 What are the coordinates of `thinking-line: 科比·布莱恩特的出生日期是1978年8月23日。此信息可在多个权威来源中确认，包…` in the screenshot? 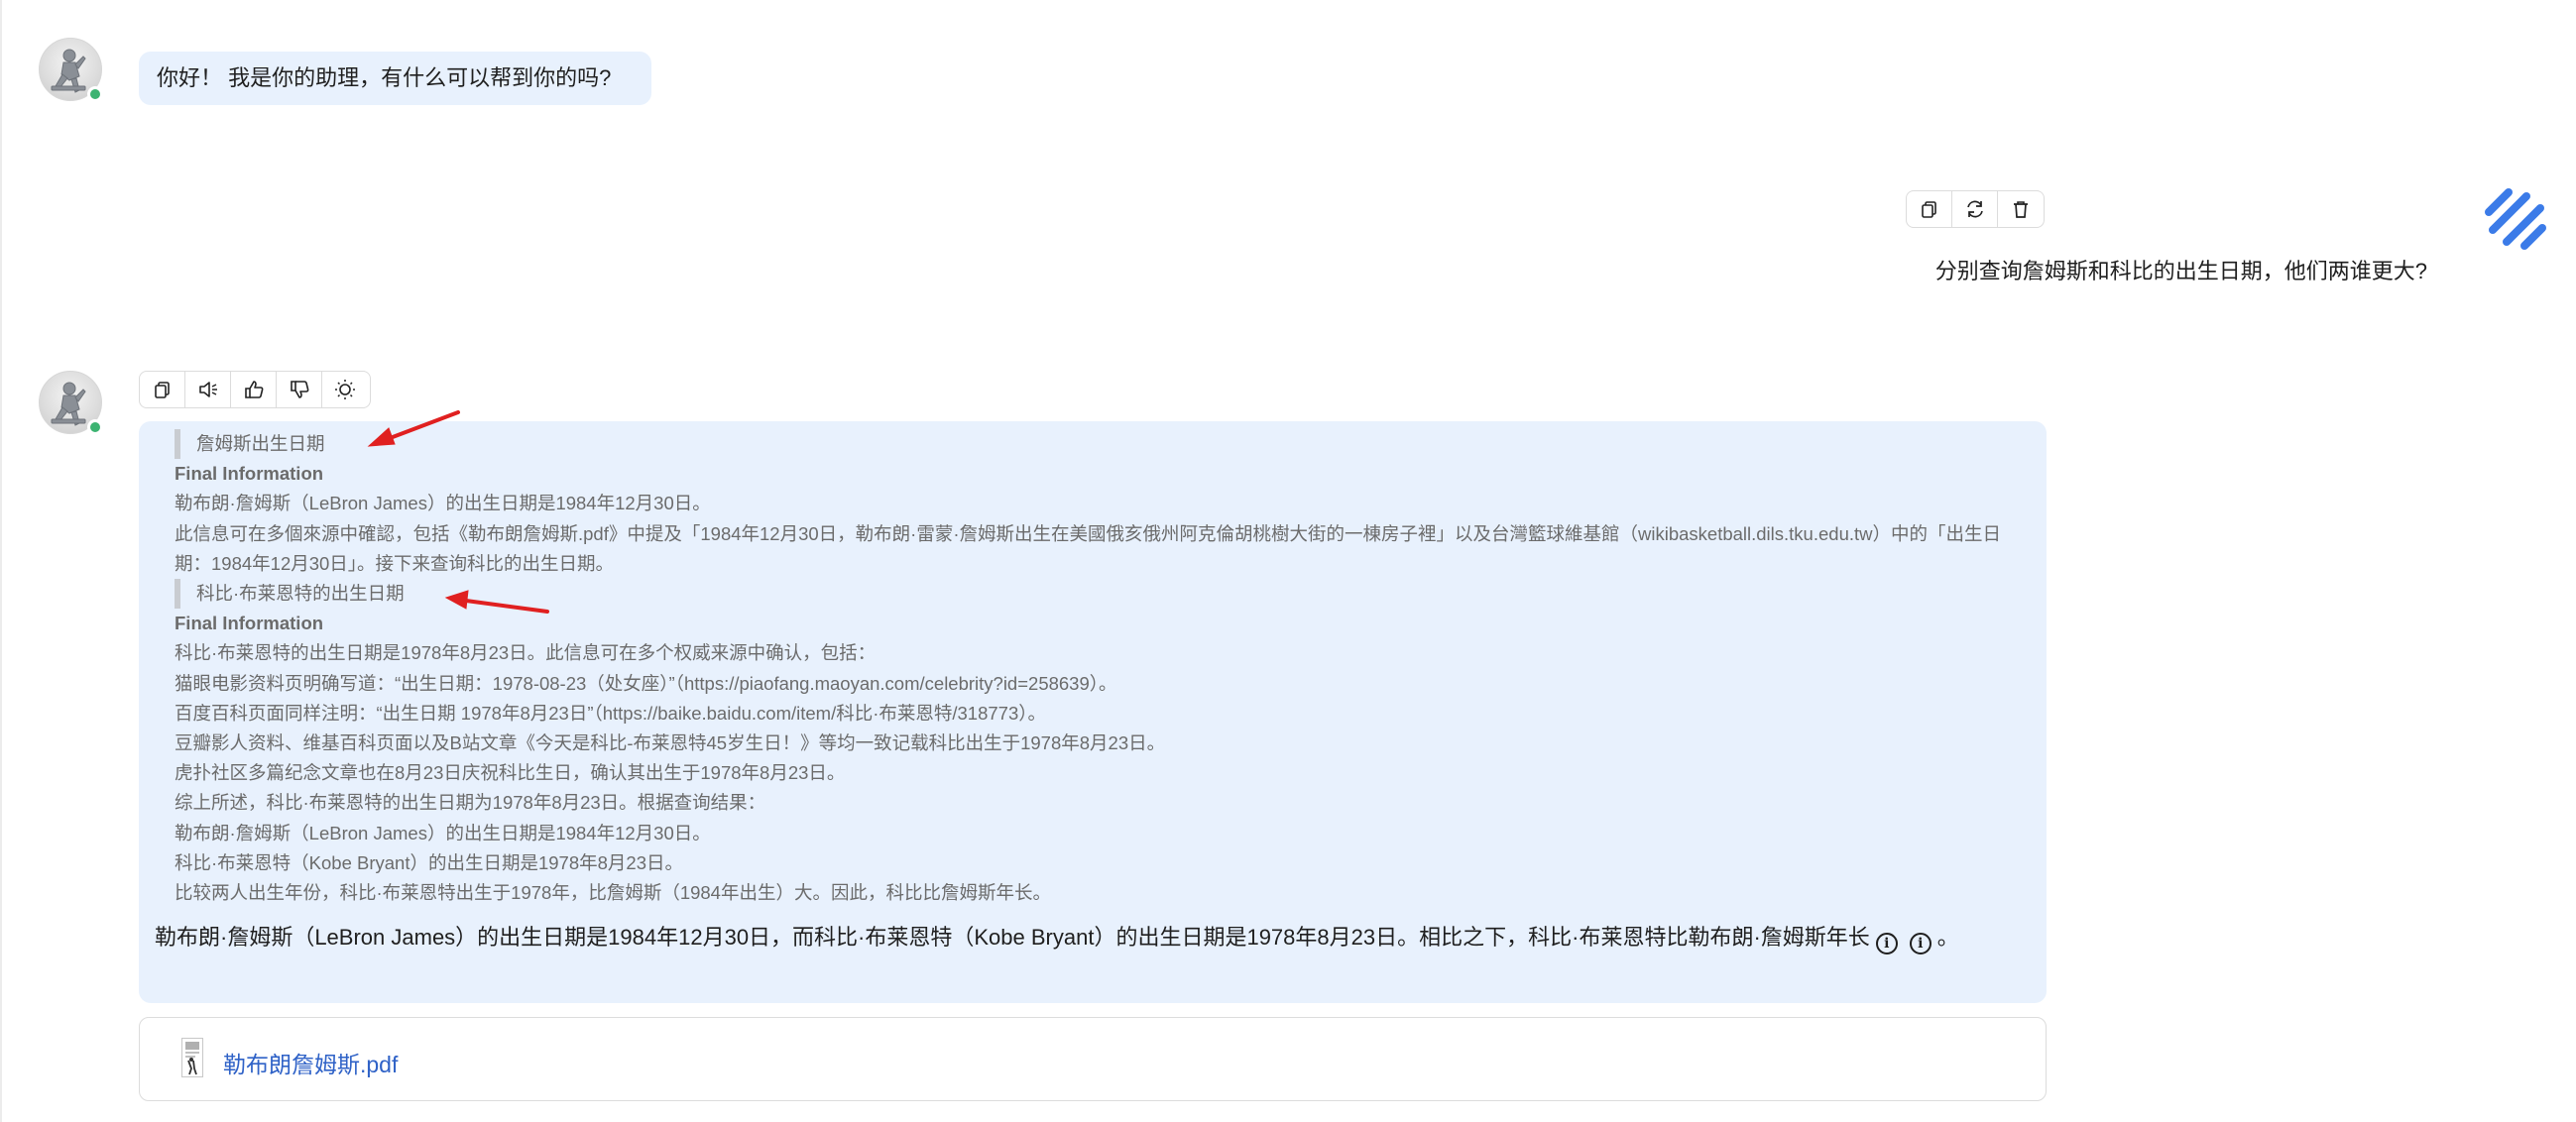 It's located at (526, 653).